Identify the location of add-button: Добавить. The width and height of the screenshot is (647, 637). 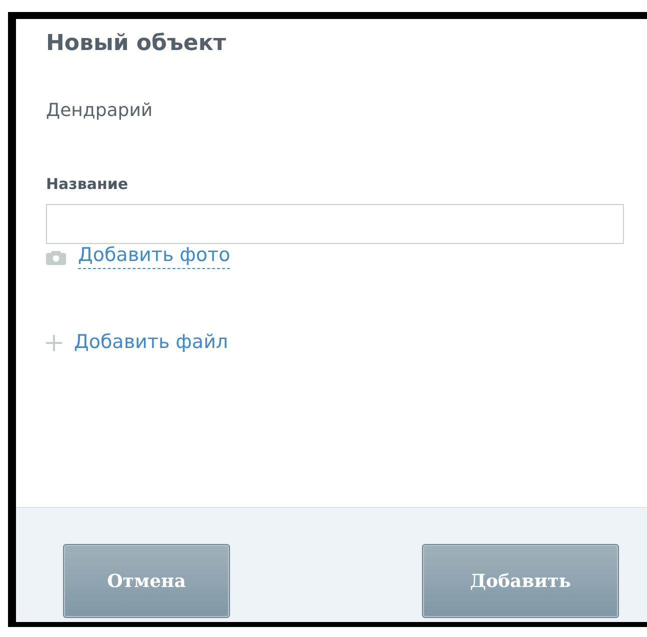
(520, 581).